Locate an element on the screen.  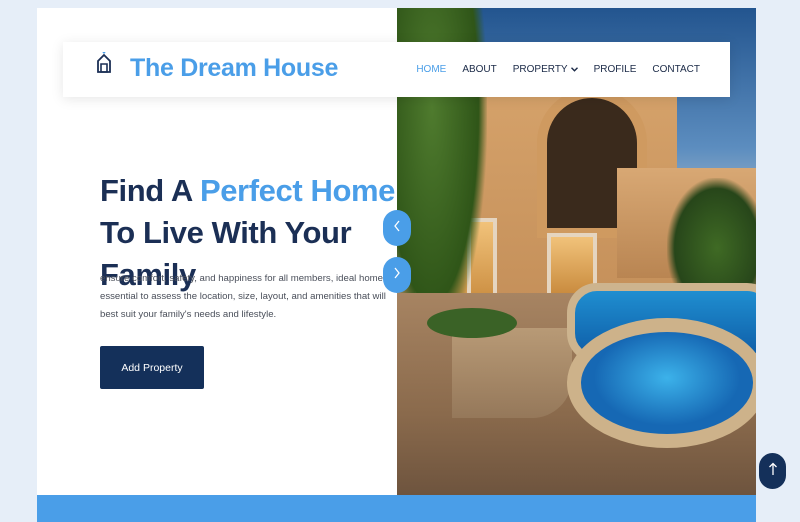
nav-item-profile: PROFILE is located at coordinates (615, 69).